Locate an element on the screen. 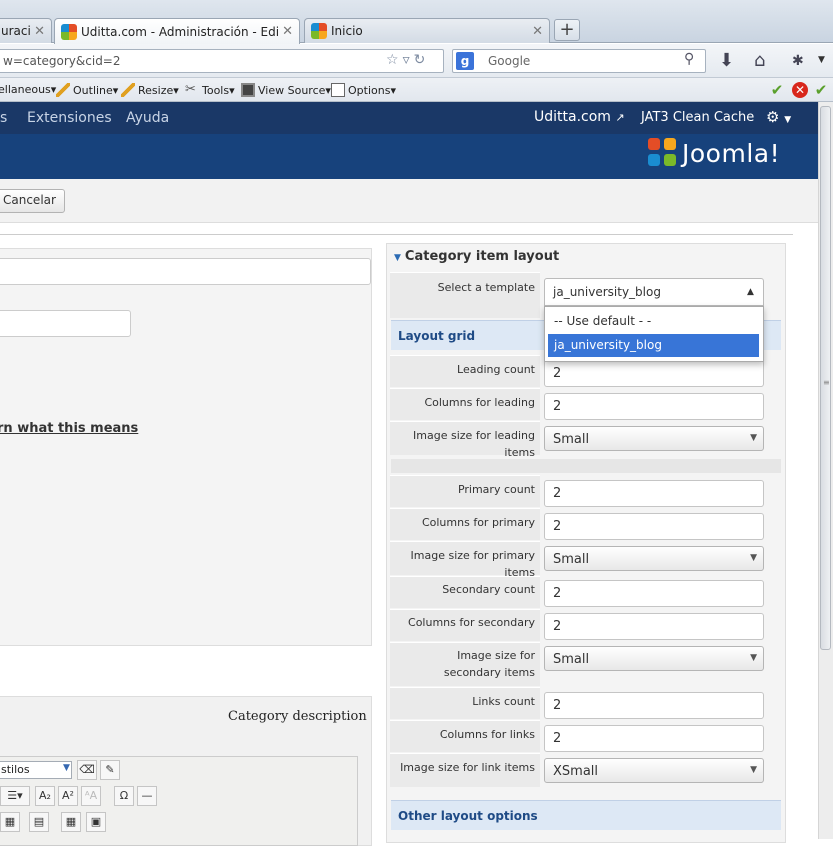 Image resolution: width=833 pixels, height=846 pixels. dropdown-icon: ▿ is located at coordinates (408, 60).